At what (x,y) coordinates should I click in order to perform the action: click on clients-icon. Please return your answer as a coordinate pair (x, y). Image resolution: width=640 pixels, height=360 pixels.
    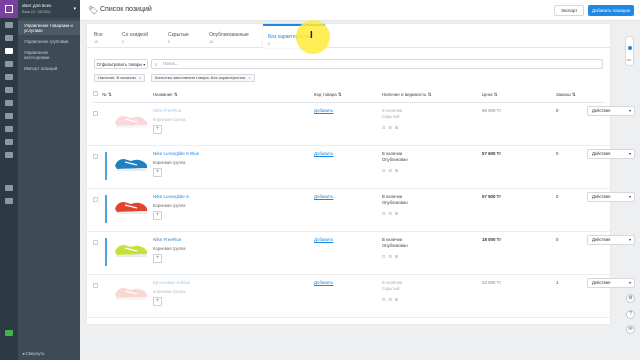
    Looking at the image, I should click on (9, 64).